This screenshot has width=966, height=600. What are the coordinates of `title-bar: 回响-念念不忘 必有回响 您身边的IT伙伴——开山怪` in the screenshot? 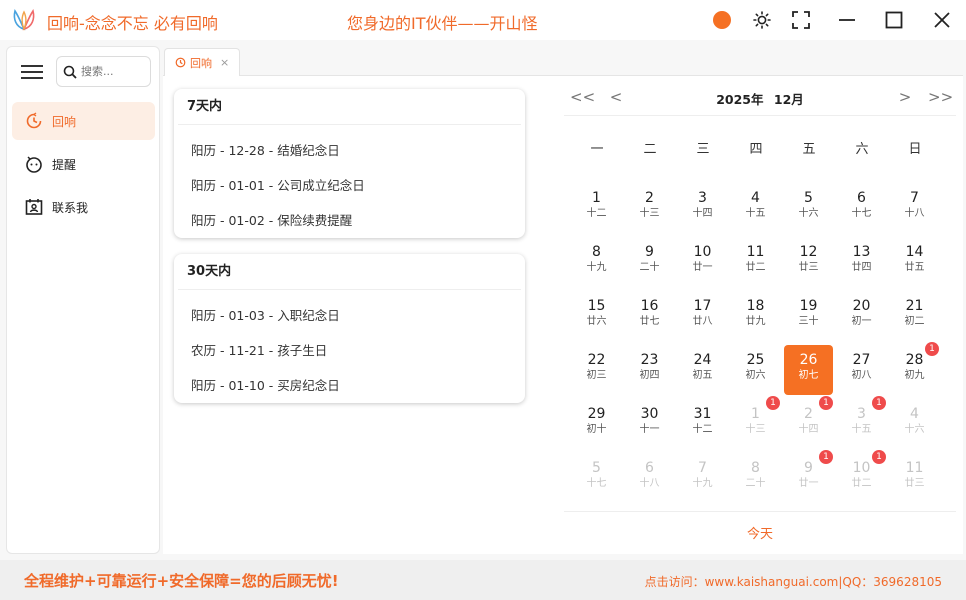 It's located at (483, 20).